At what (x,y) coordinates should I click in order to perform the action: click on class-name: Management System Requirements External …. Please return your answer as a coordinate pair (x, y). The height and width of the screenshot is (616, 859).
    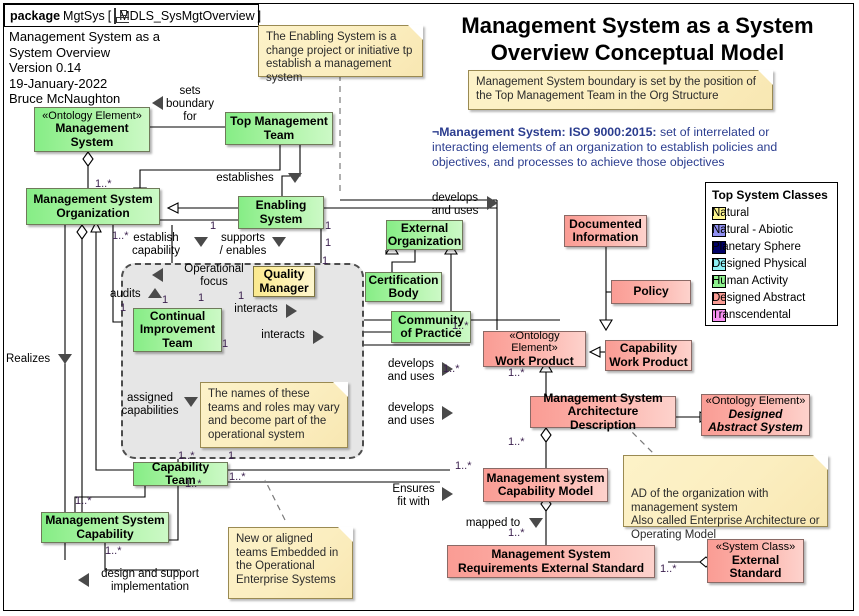
    Looking at the image, I should click on (551, 561).